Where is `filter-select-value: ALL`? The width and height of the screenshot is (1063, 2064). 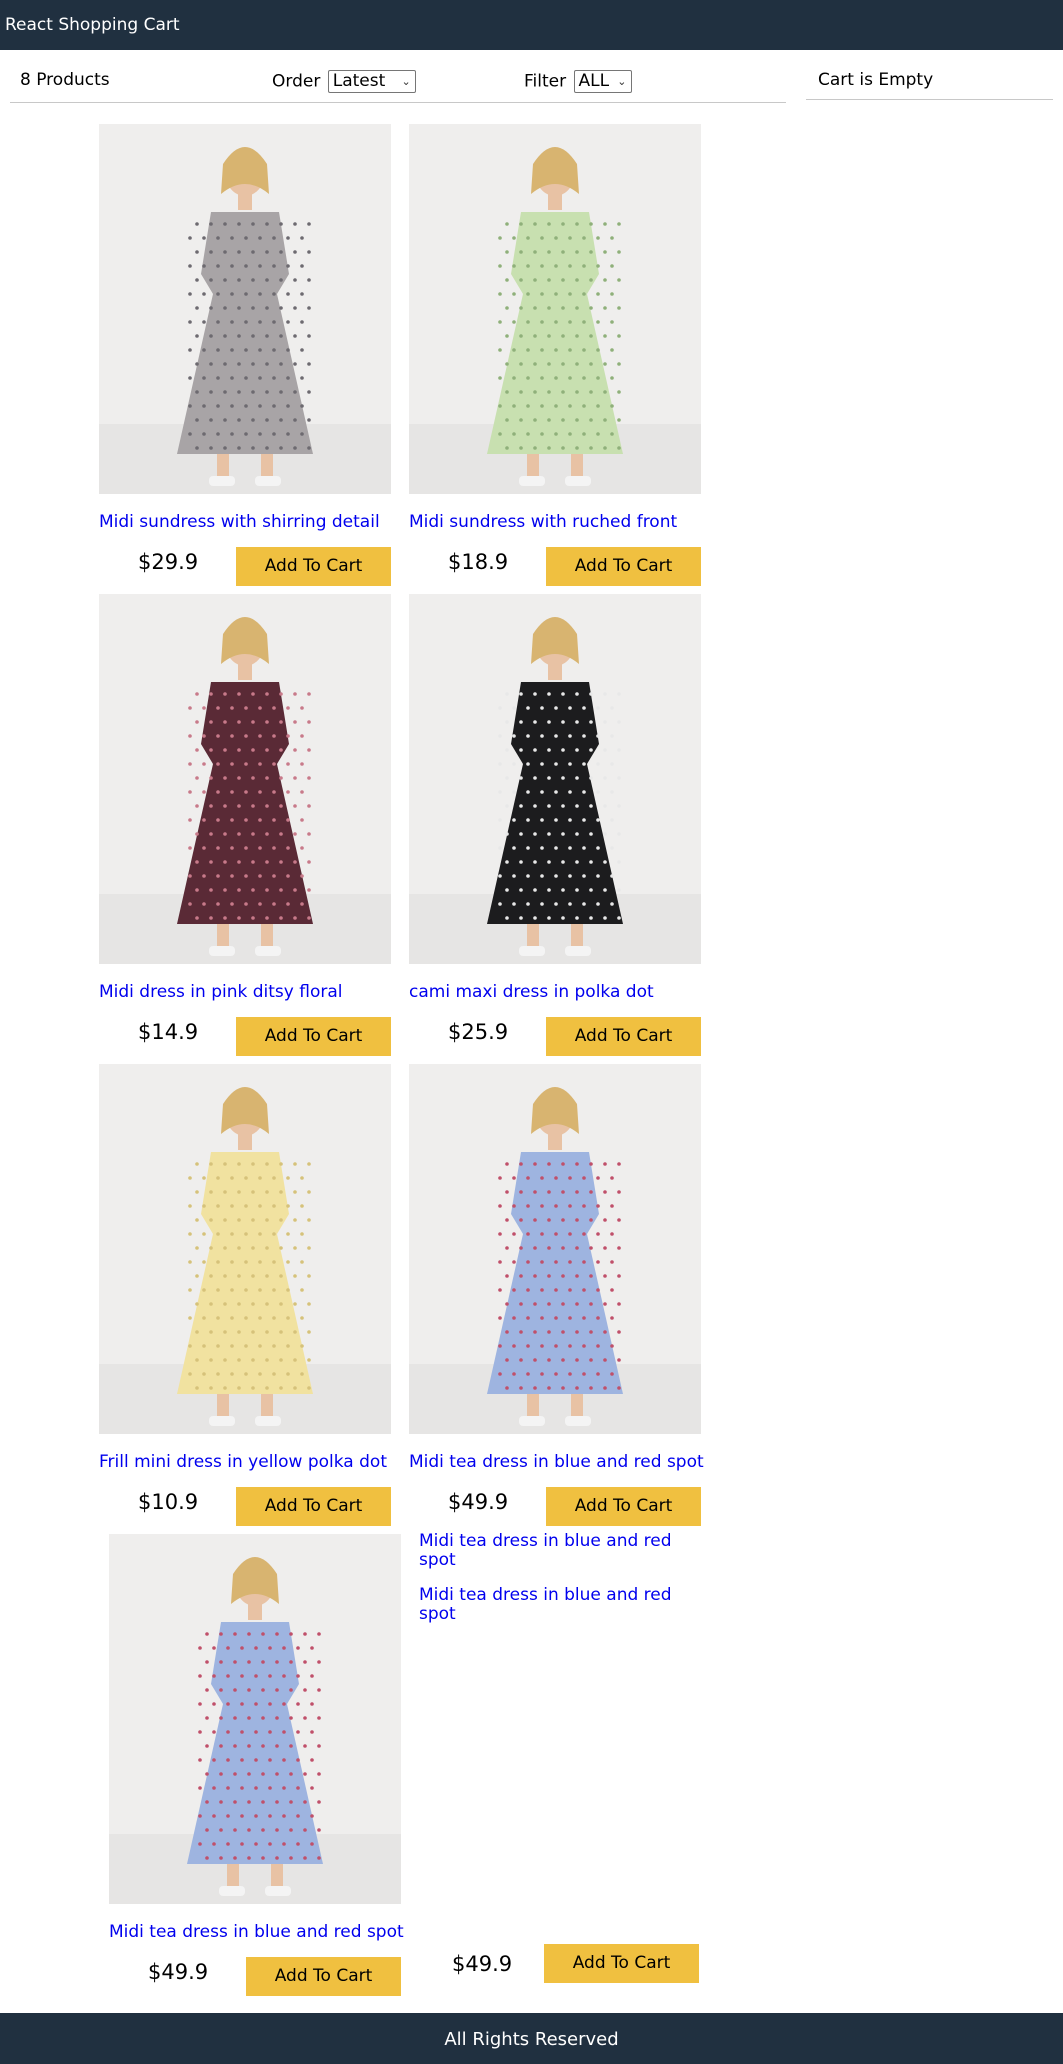 filter-select-value: ALL is located at coordinates (594, 81).